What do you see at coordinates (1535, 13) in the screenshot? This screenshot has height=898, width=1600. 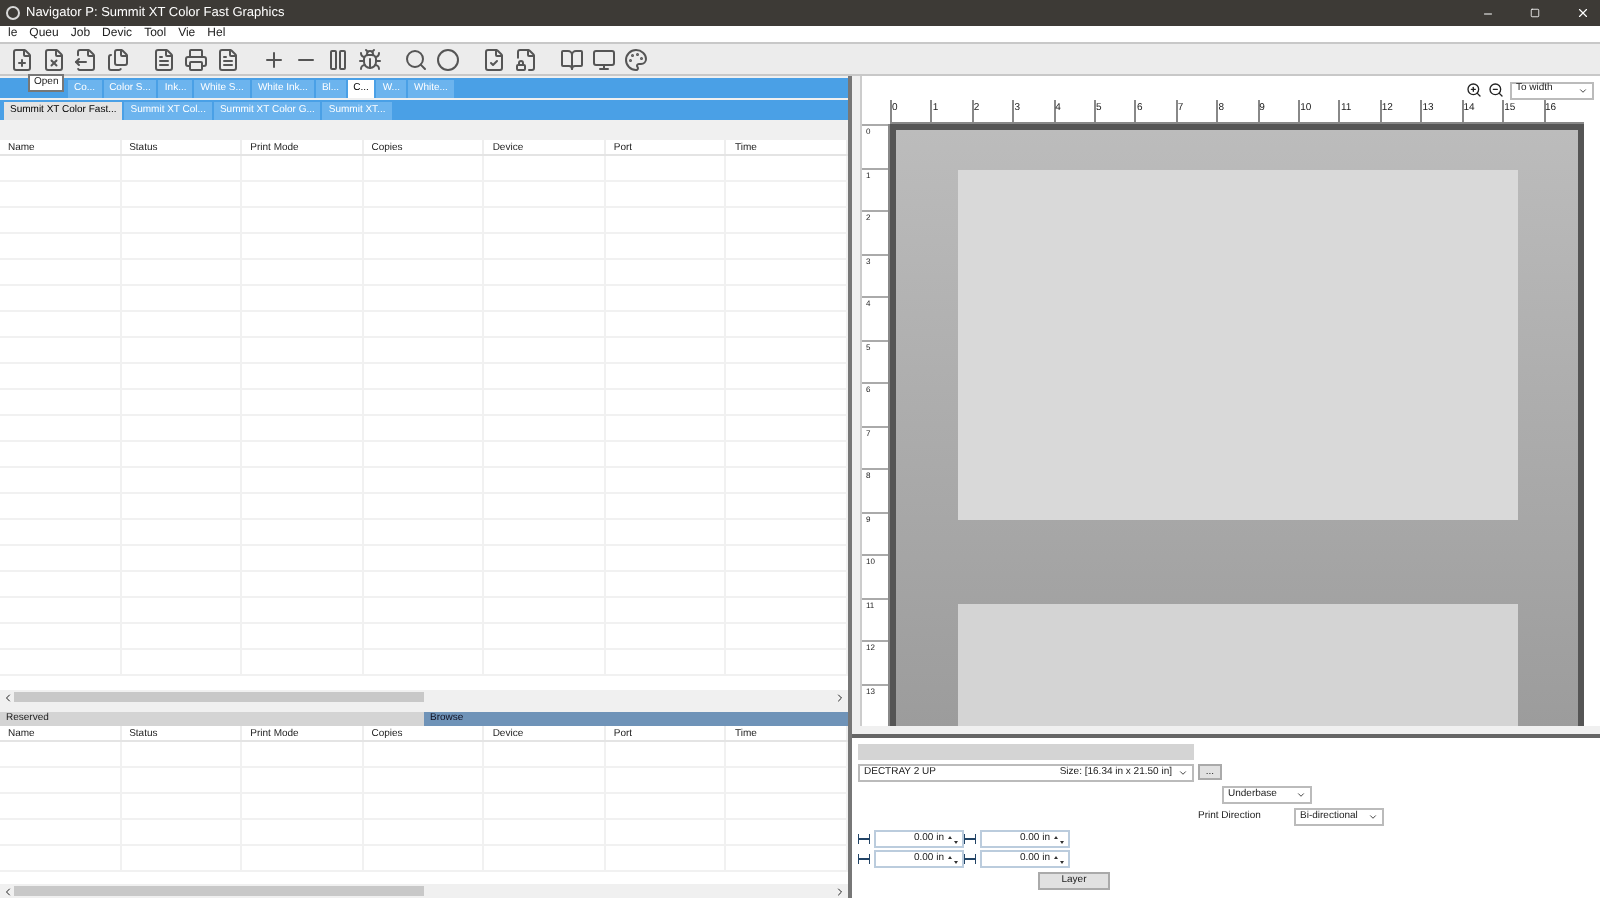 I see `maximize-icon` at bounding box center [1535, 13].